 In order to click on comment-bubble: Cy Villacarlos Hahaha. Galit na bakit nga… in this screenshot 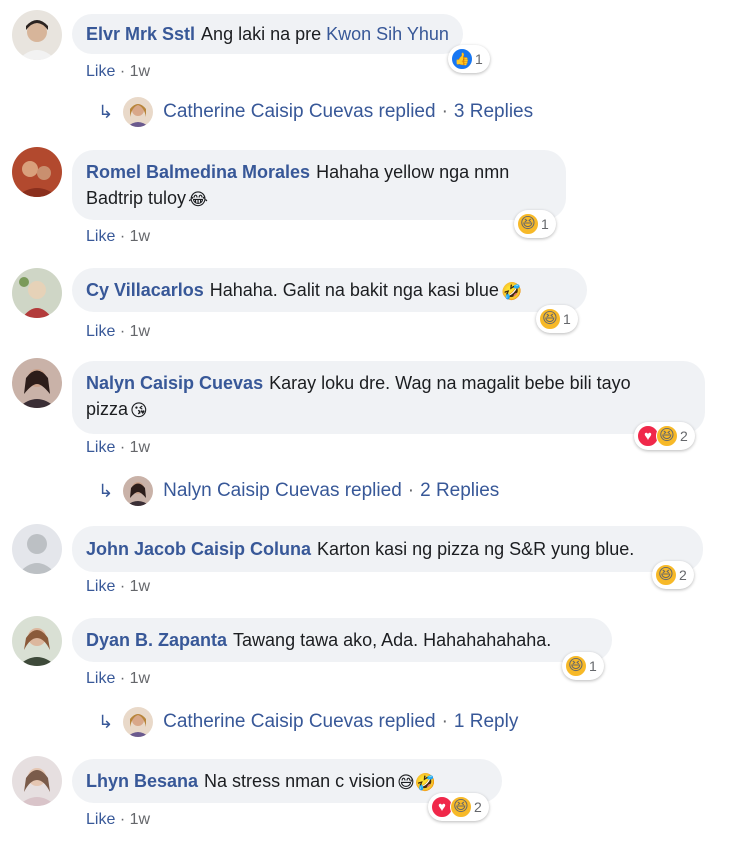, I will do `click(329, 290)`.